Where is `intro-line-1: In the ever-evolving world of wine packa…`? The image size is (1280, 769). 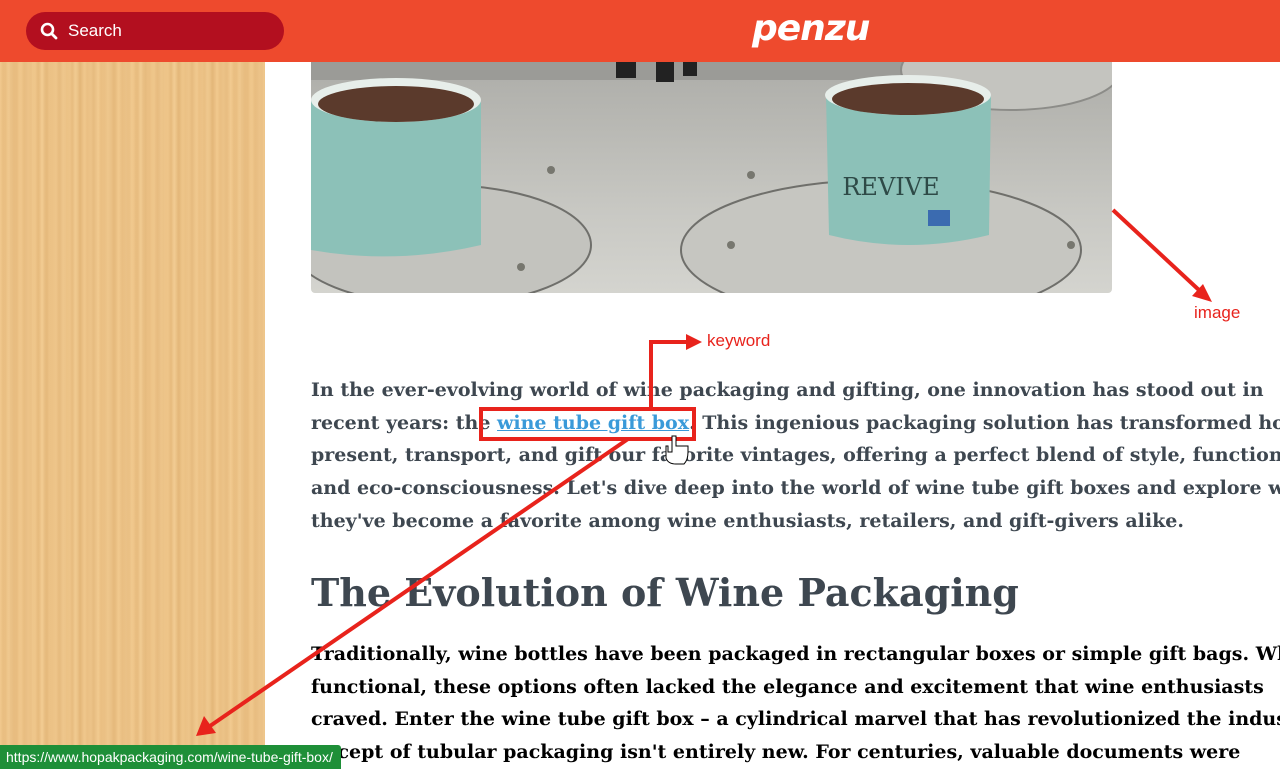
intro-line-1: In the ever-evolving world of wine packa… is located at coordinates (787, 390).